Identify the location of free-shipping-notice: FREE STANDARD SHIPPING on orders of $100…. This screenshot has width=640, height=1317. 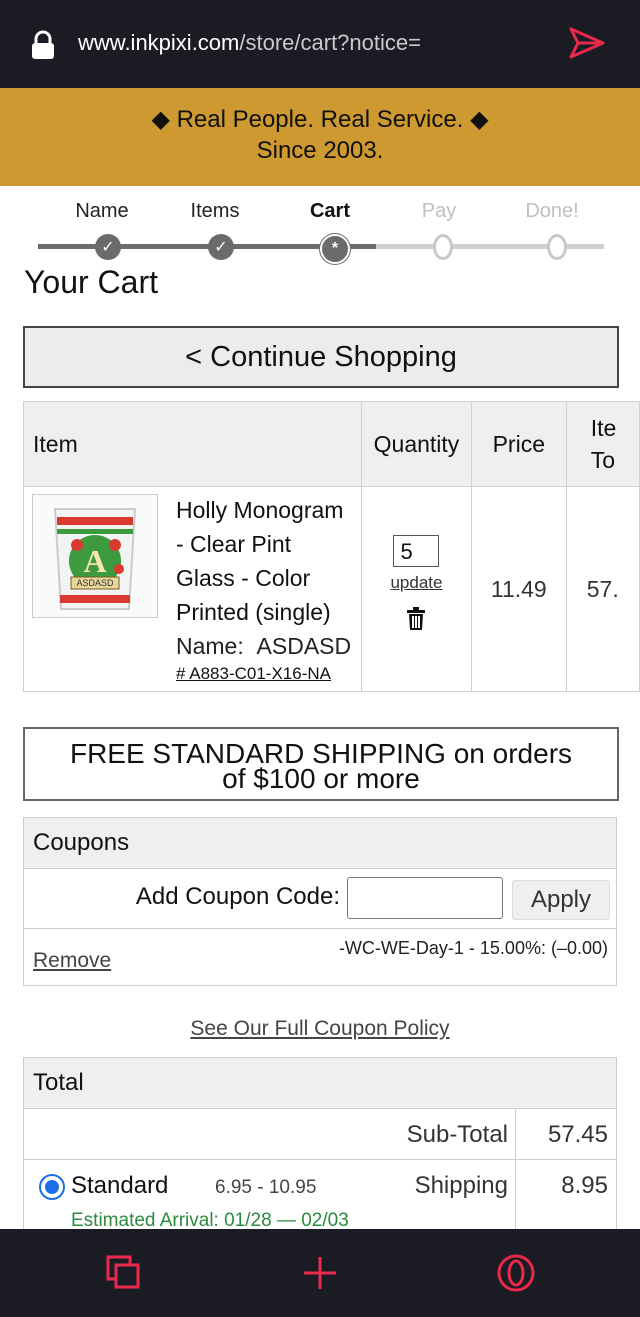
(321, 764).